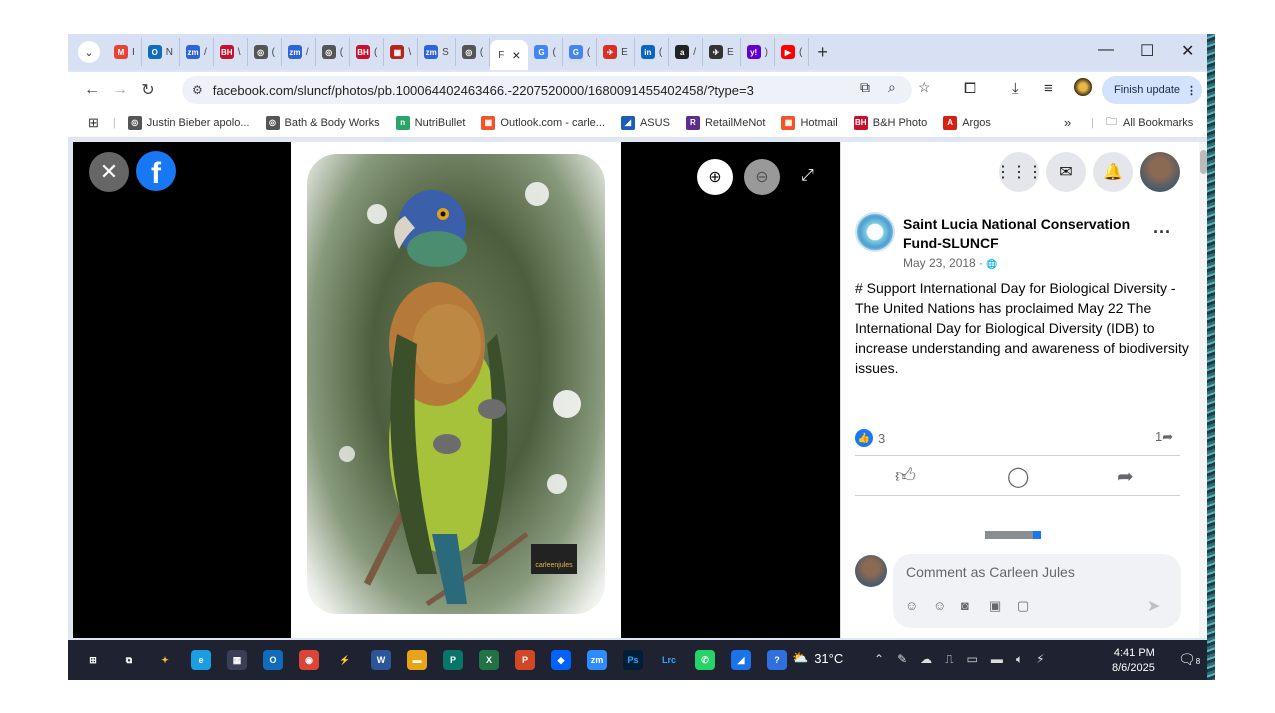 The height and width of the screenshot is (713, 1275). I want to click on show-hidden-icons-icon: ⌃, so click(879, 659).